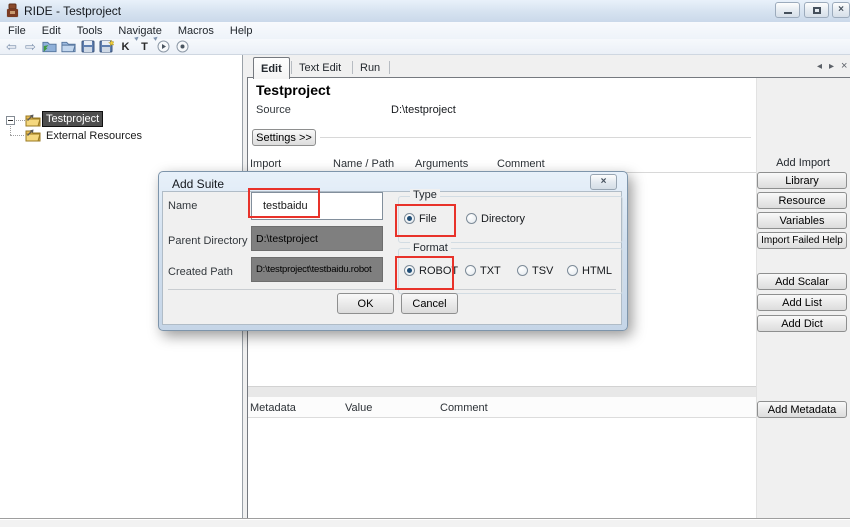  What do you see at coordinates (522, 270) in the screenshot?
I see `format-tsv-radio` at bounding box center [522, 270].